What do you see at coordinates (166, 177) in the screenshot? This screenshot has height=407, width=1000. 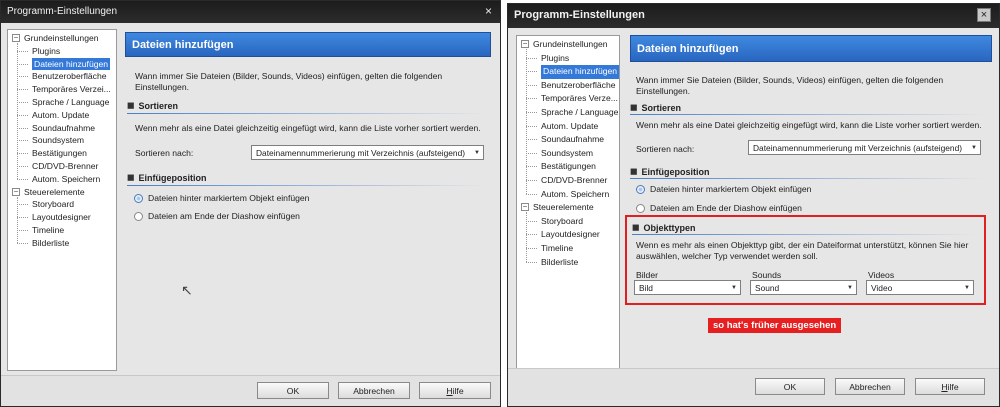 I see `section-heading-insert: ◼ Einfügeposition` at bounding box center [166, 177].